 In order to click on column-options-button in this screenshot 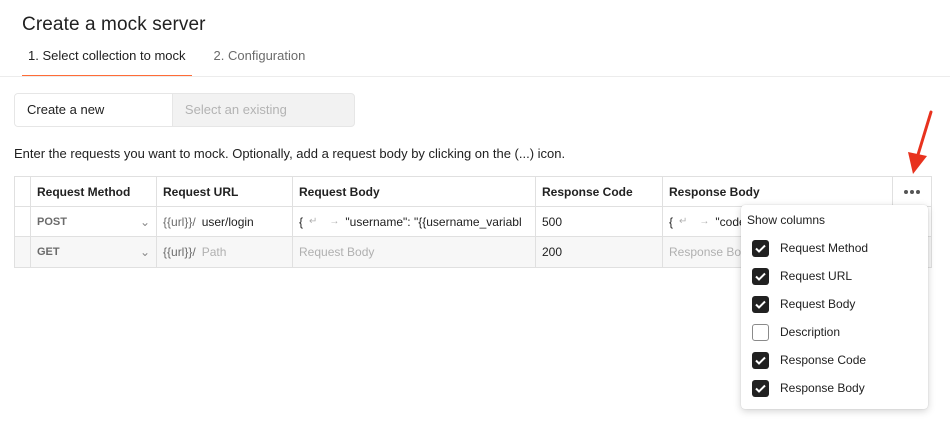, I will do `click(912, 191)`.